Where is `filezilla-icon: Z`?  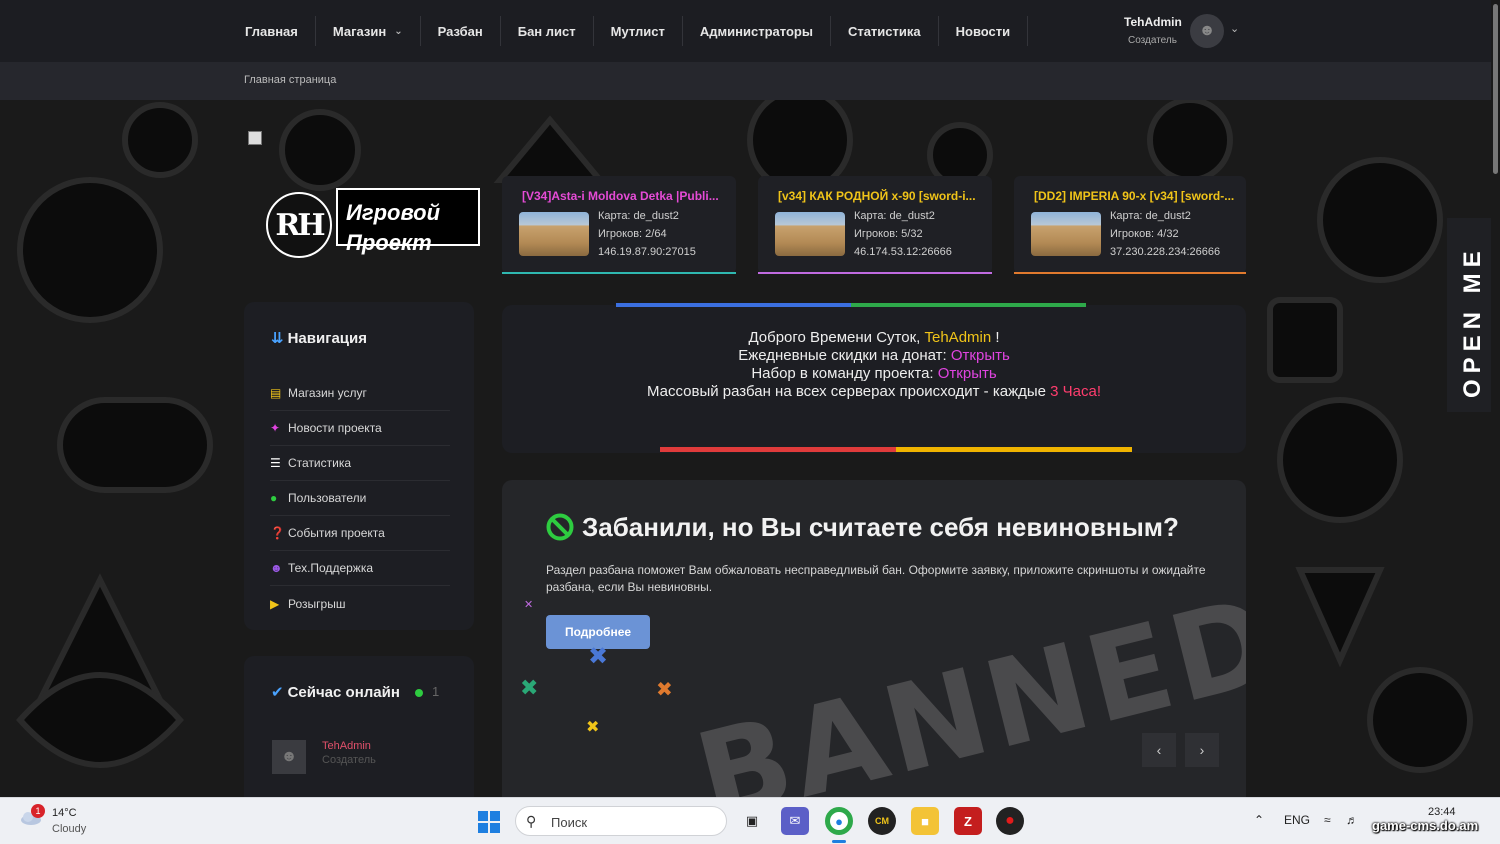
filezilla-icon: Z is located at coordinates (968, 821).